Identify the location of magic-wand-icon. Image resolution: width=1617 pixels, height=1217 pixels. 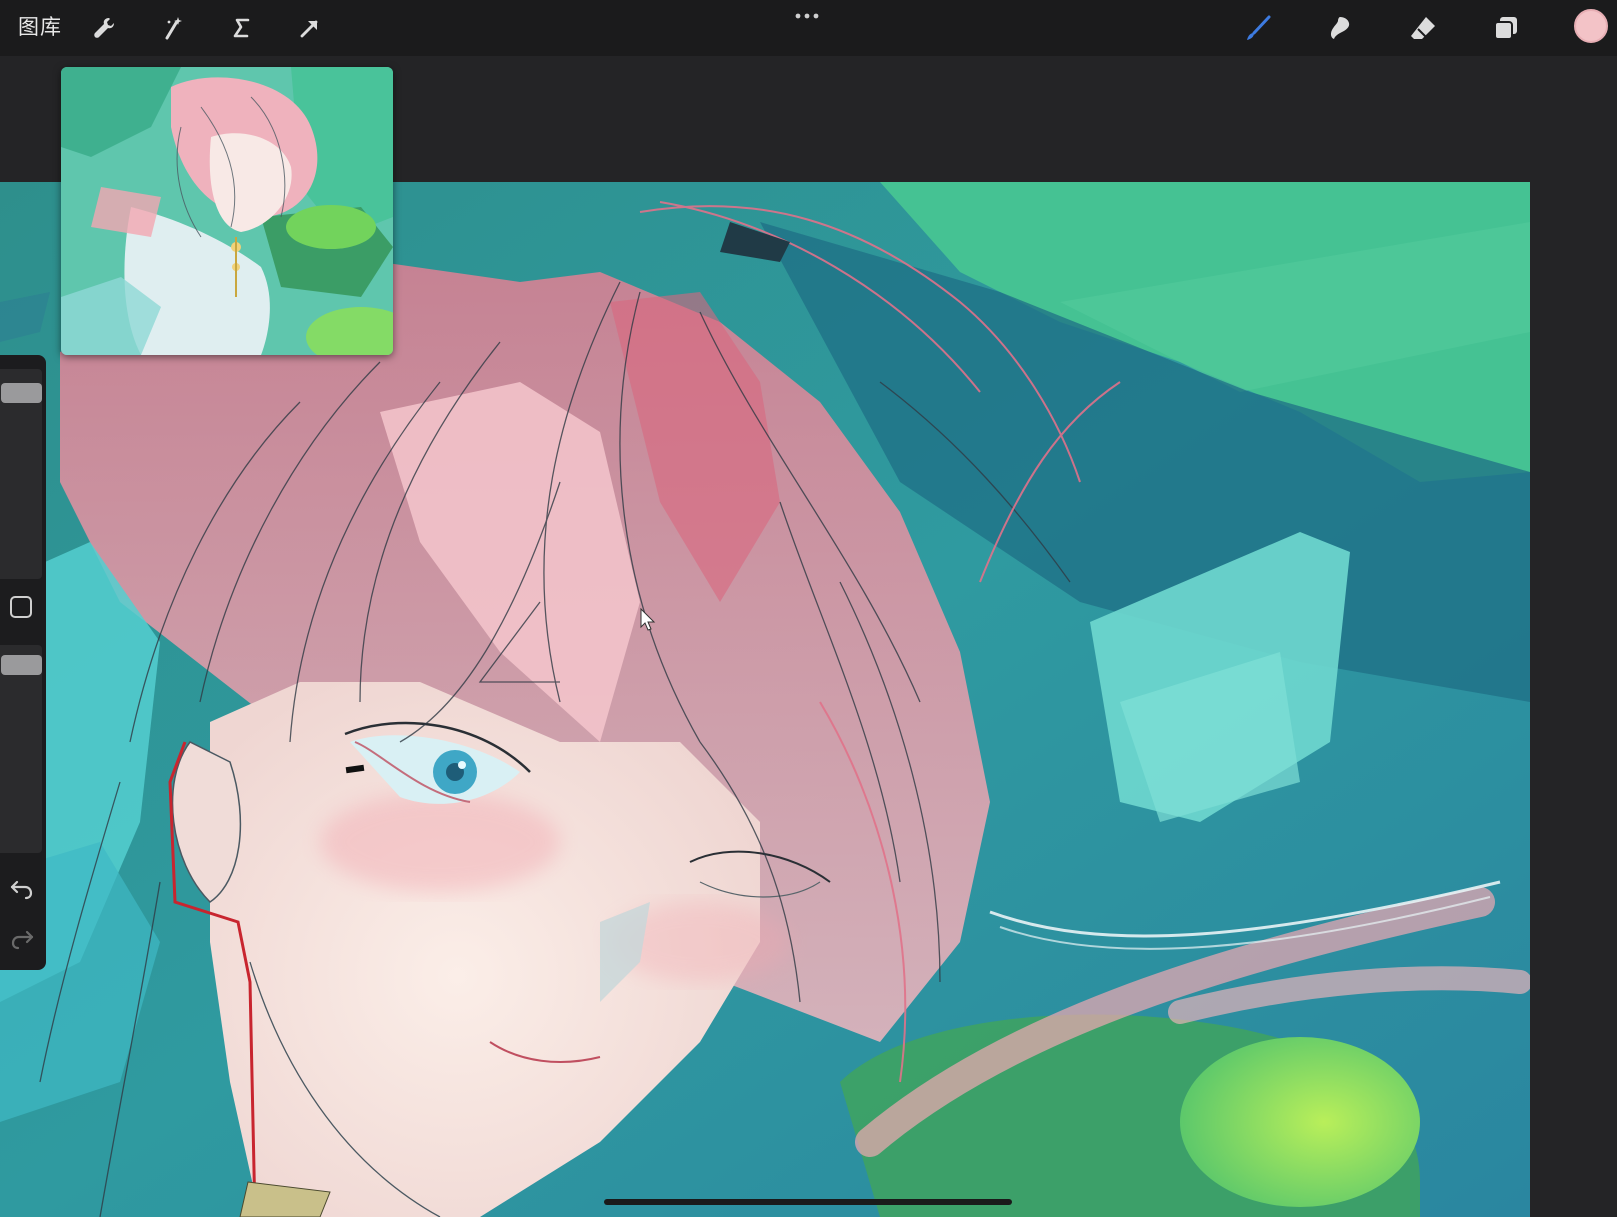
(173, 28).